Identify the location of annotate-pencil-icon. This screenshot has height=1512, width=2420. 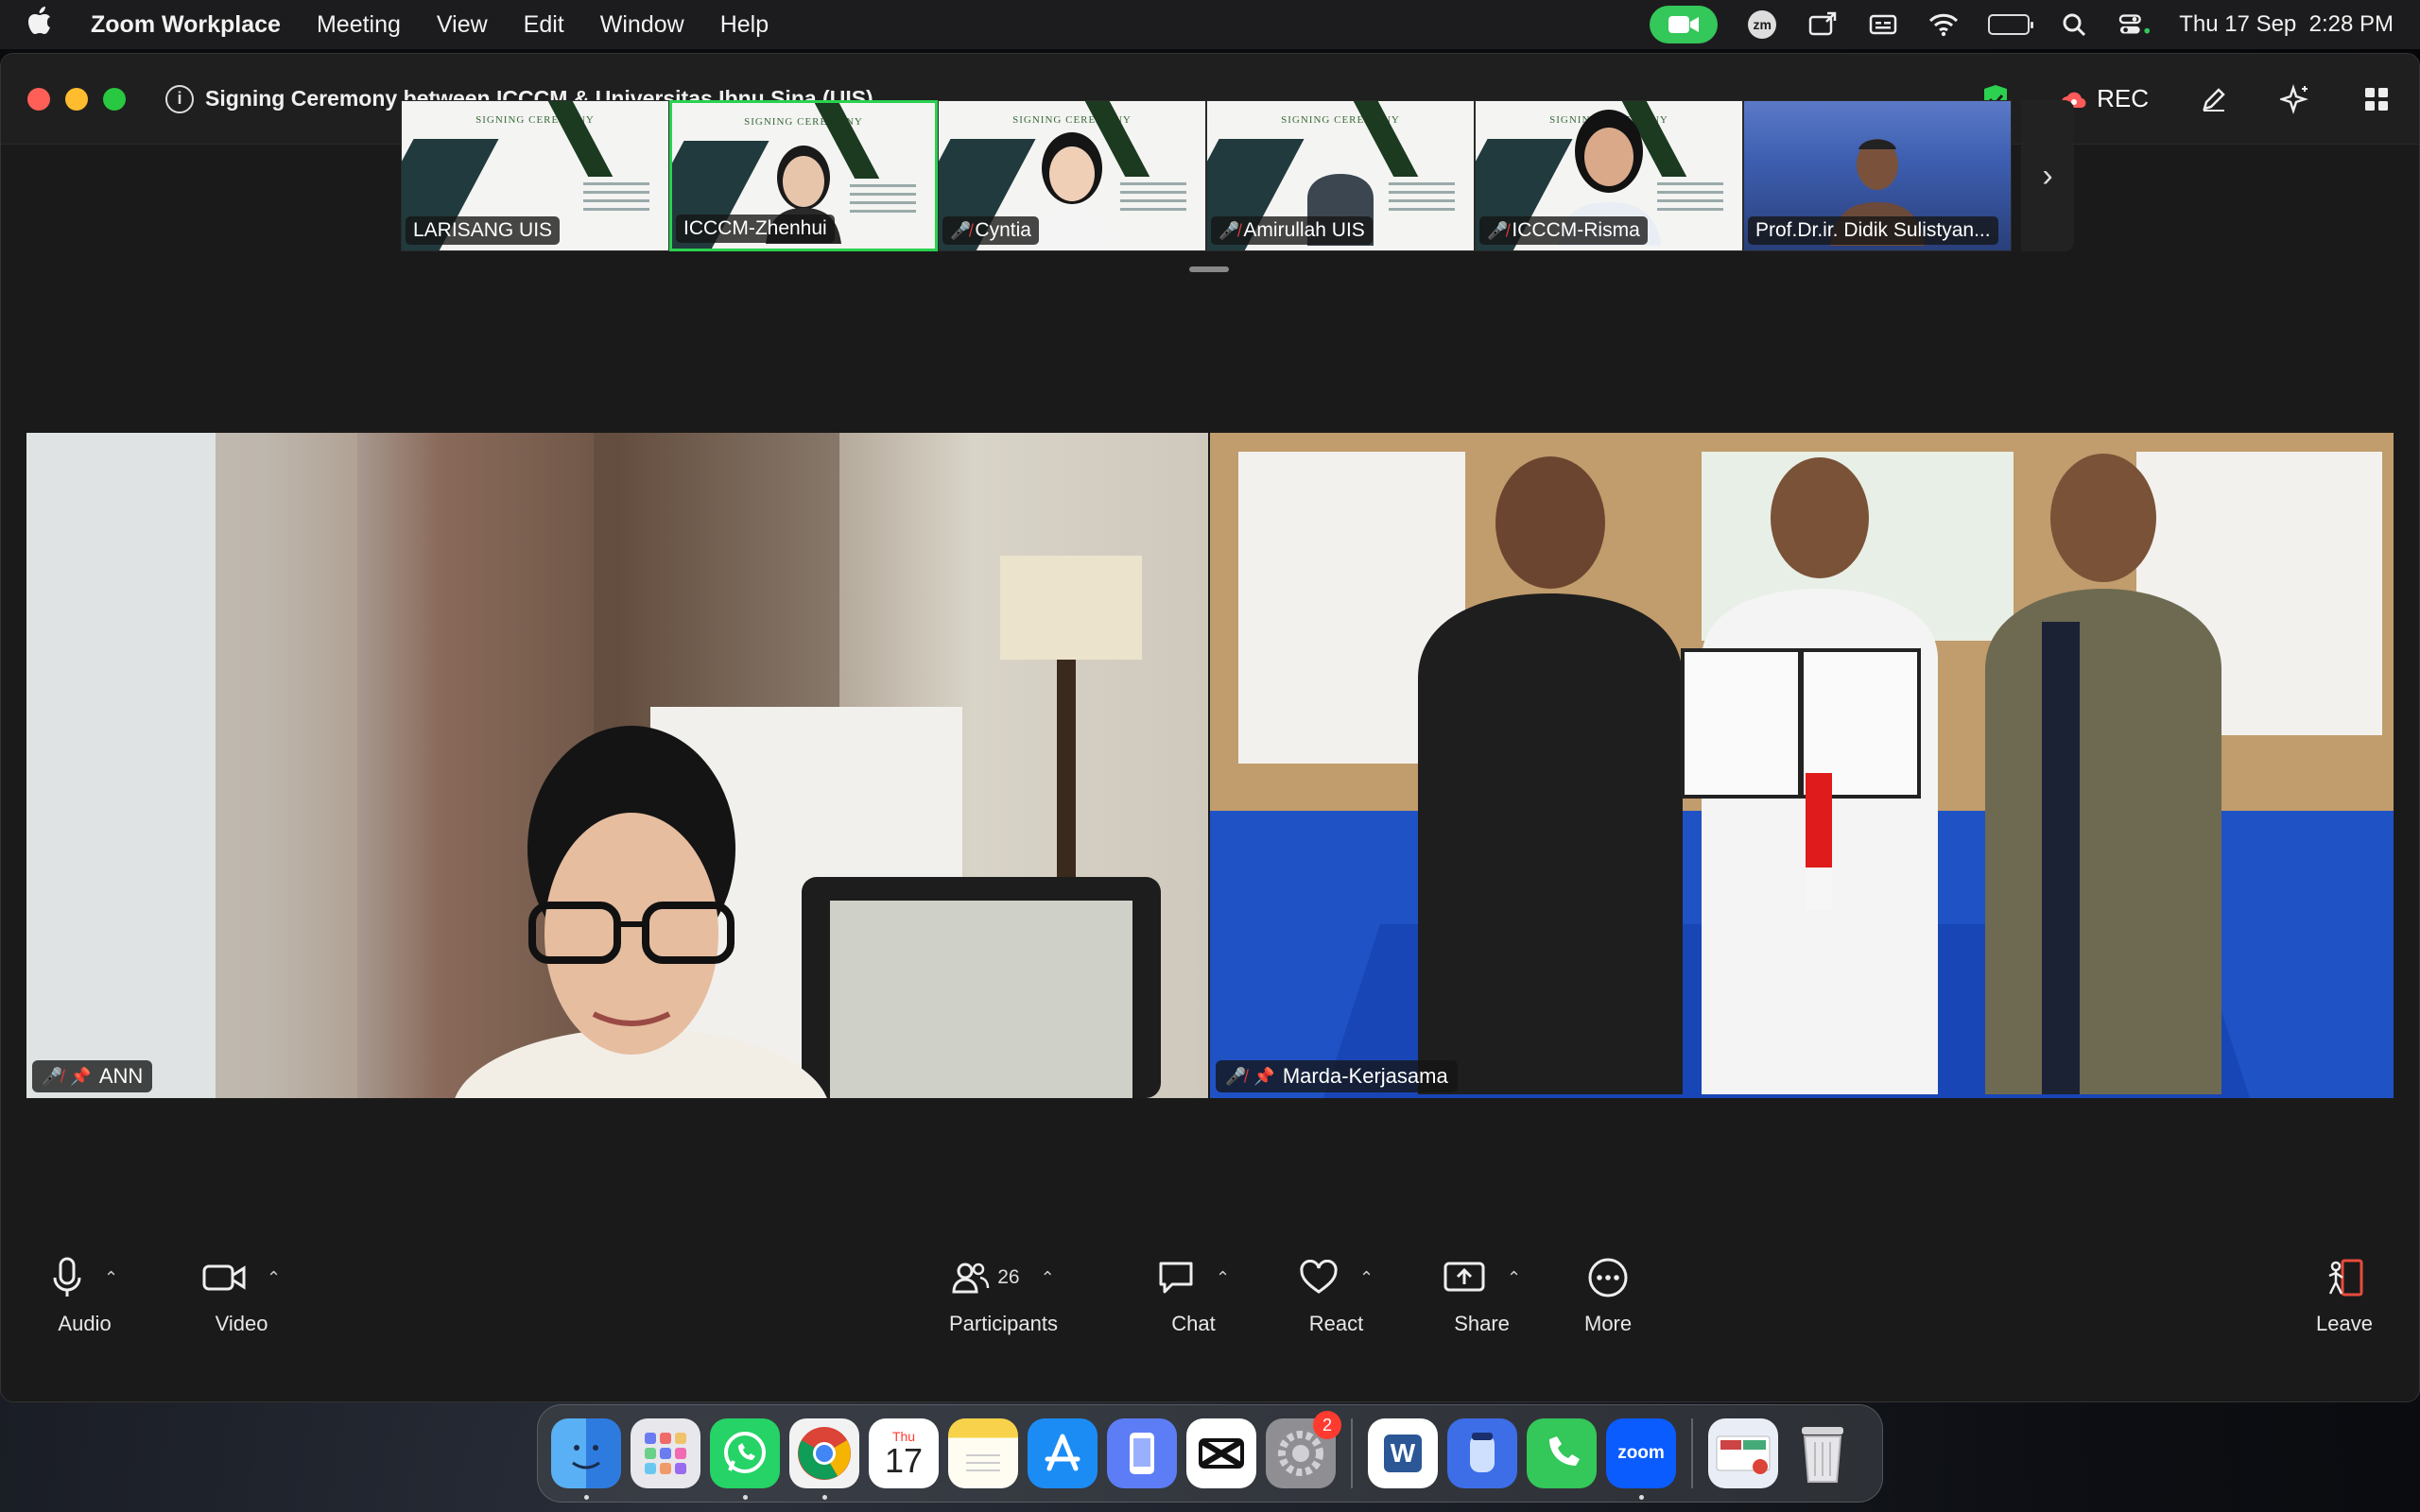
(2214, 99).